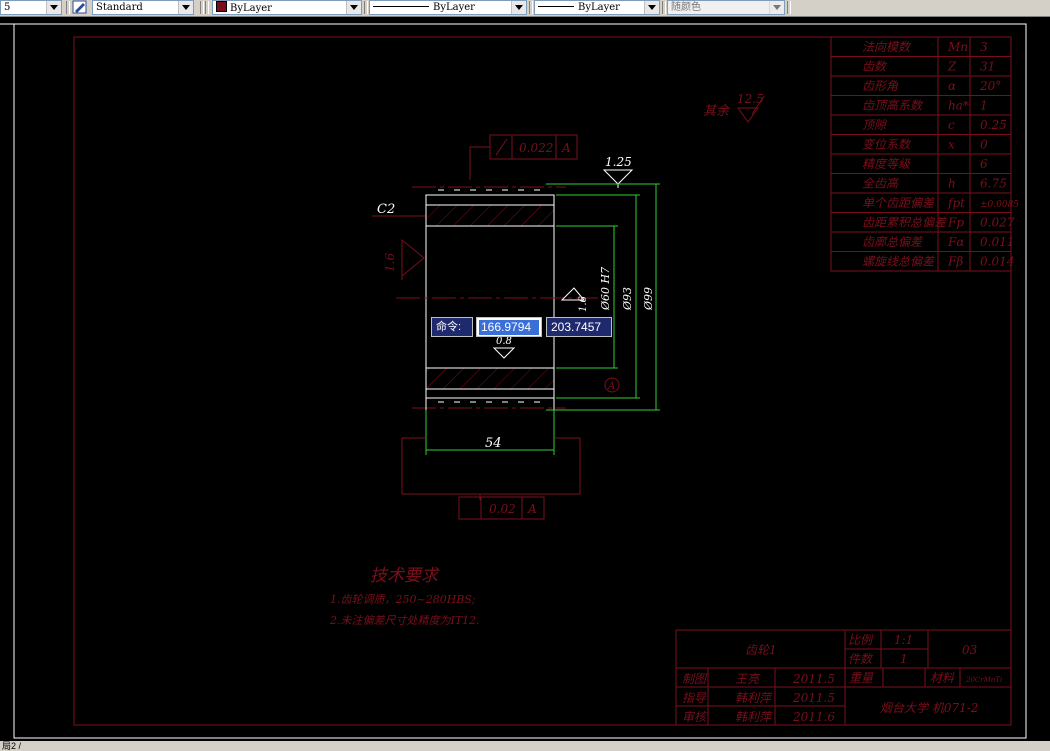 The image size is (1050, 751). What do you see at coordinates (386, 209) in the screenshot?
I see `chamfer-label: C2` at bounding box center [386, 209].